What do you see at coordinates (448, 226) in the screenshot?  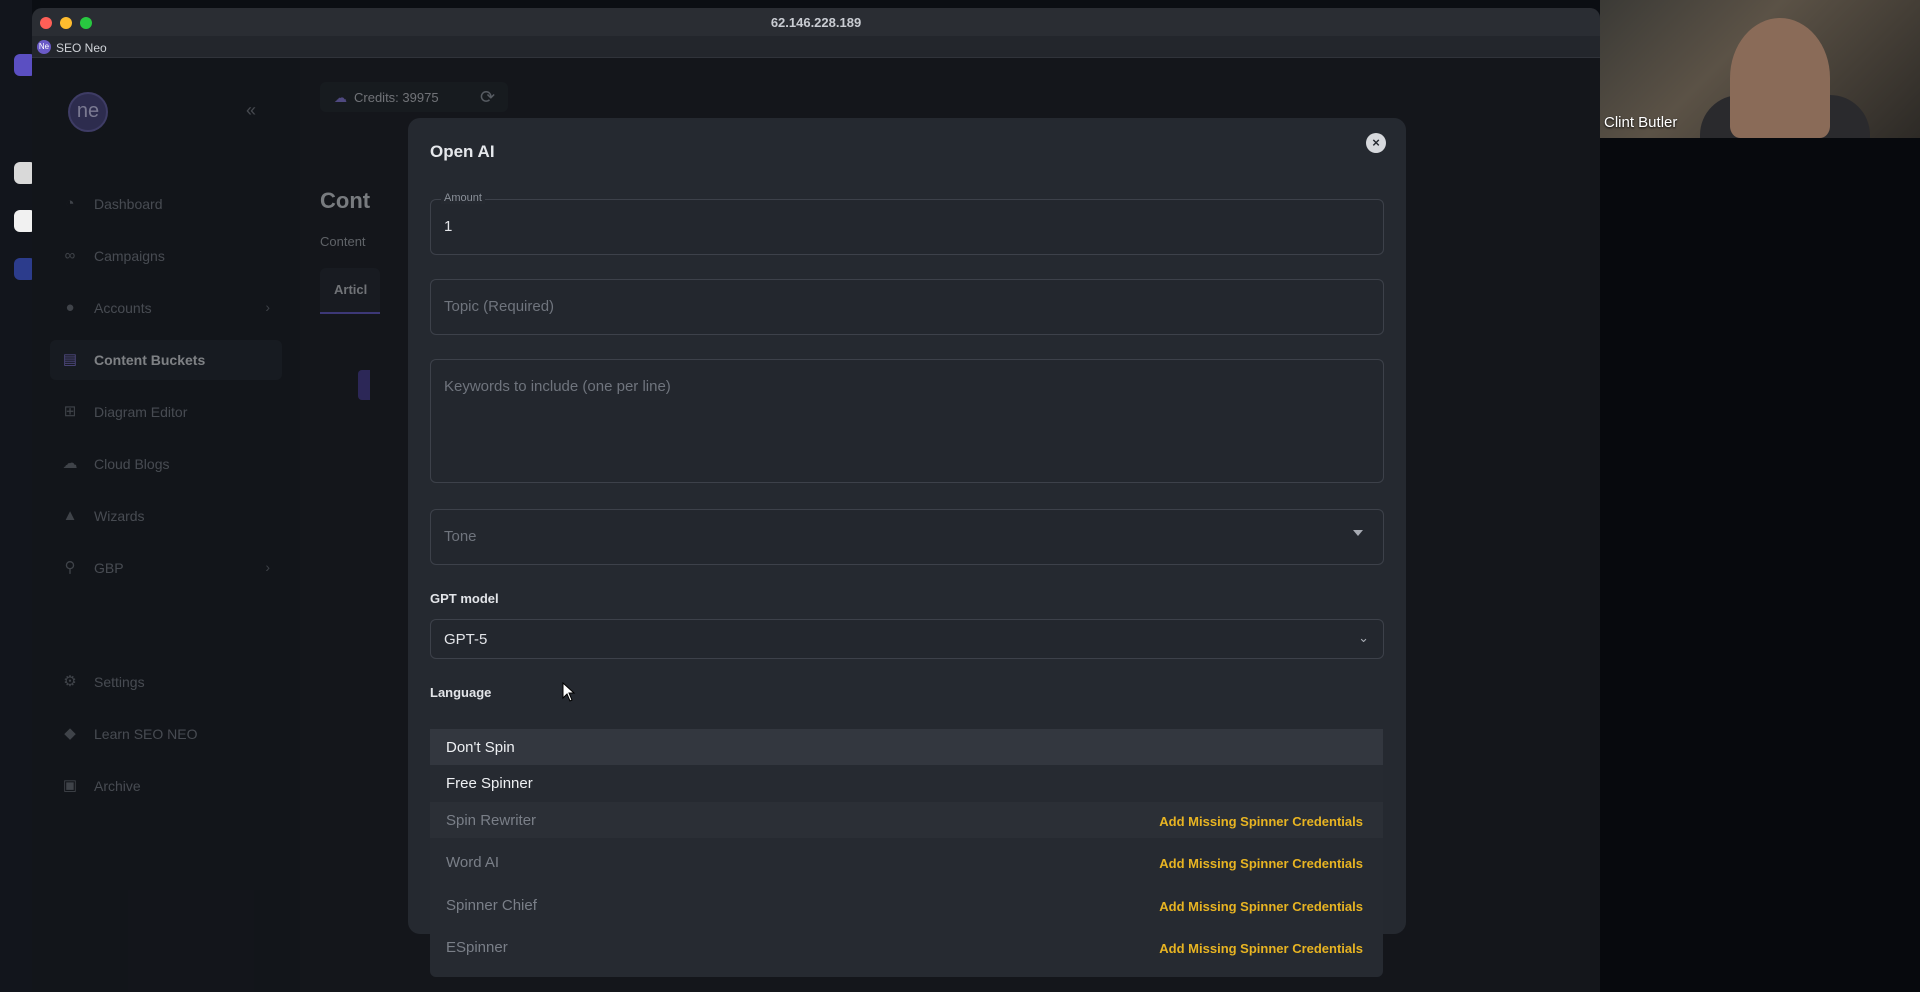 I see `amount-value: 1` at bounding box center [448, 226].